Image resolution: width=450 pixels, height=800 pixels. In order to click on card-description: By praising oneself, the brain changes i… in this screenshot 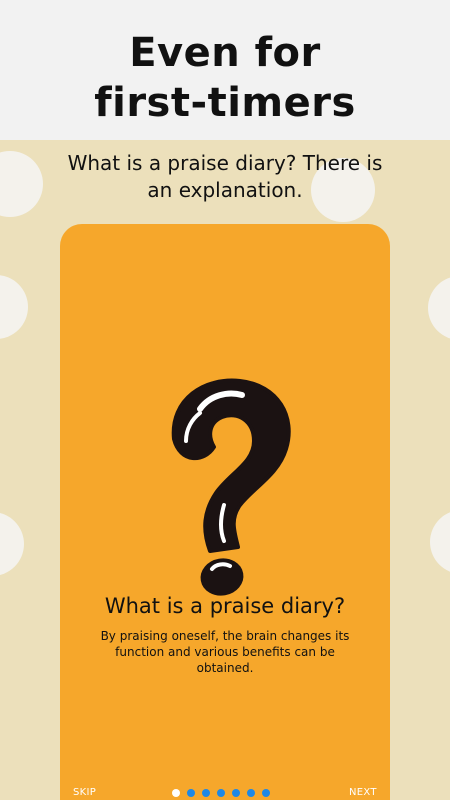, I will do `click(225, 652)`.